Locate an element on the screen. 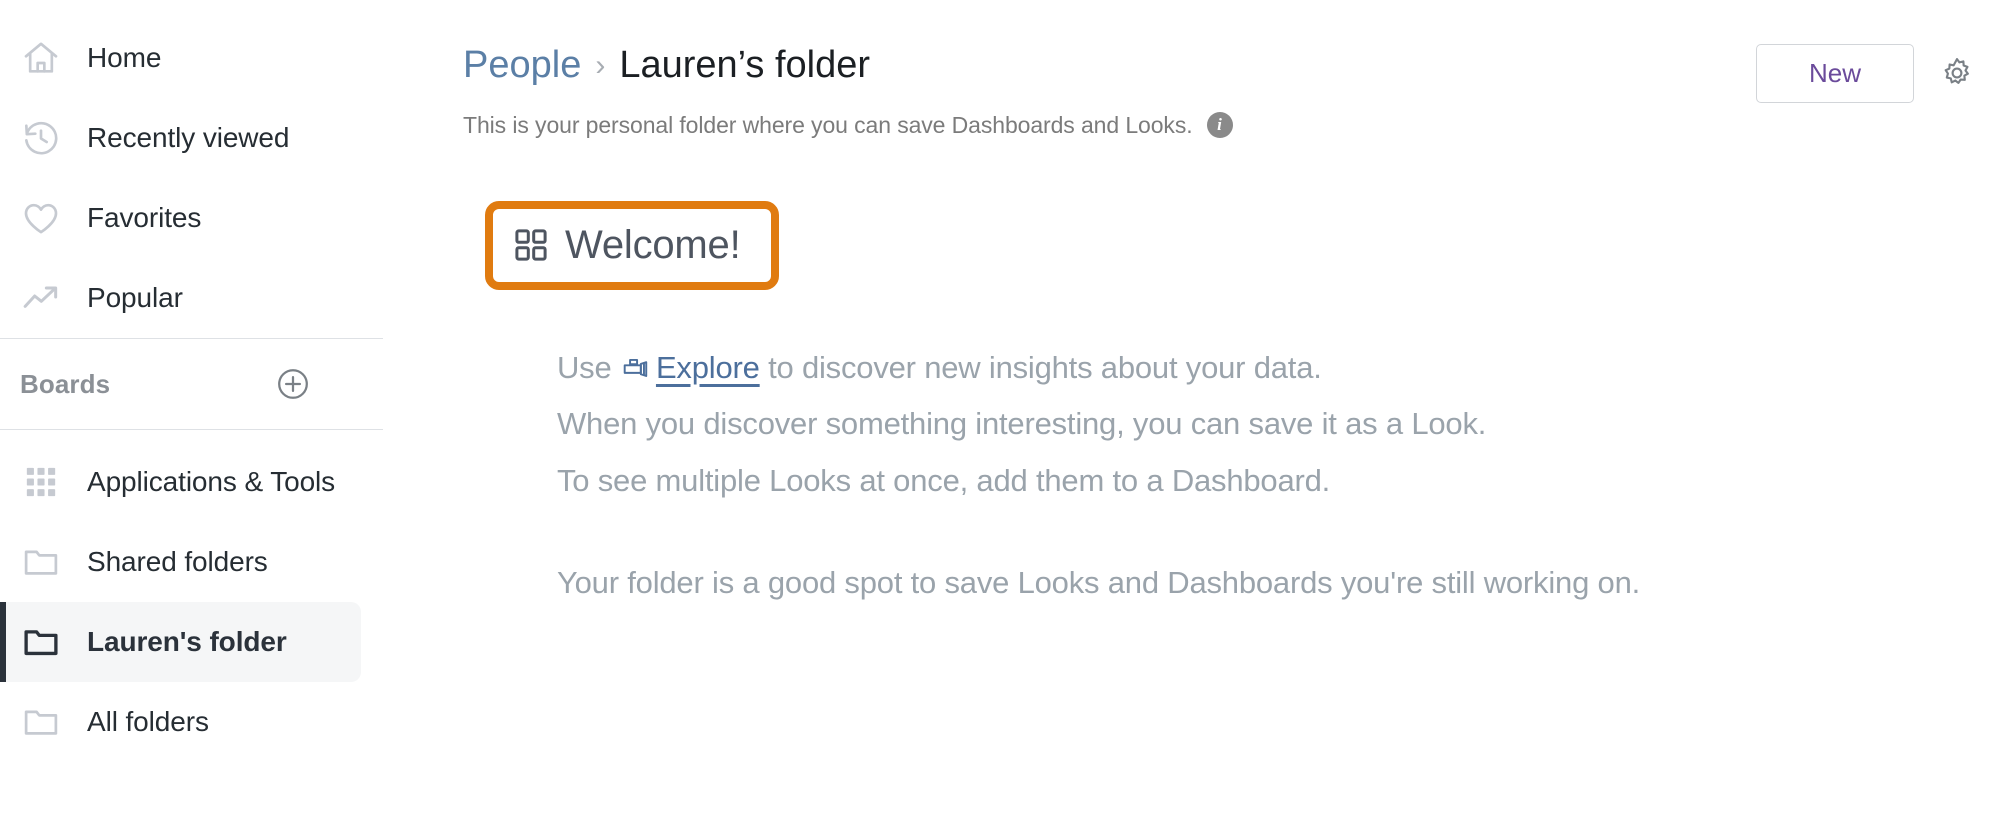 This screenshot has width=2000, height=830. sidebar-item-shared-folders: Shared folders is located at coordinates (191, 562).